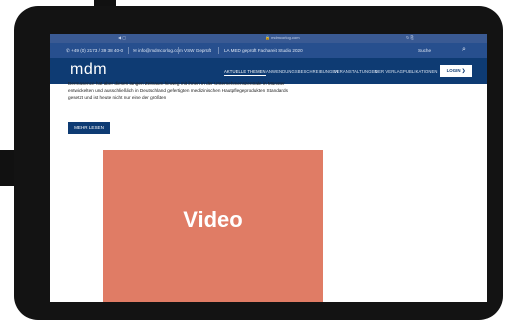  I want to click on browser-bar: ◀ ▢ 🔒 mdmcorlog.com ↻ ⎘, so click(268, 38).